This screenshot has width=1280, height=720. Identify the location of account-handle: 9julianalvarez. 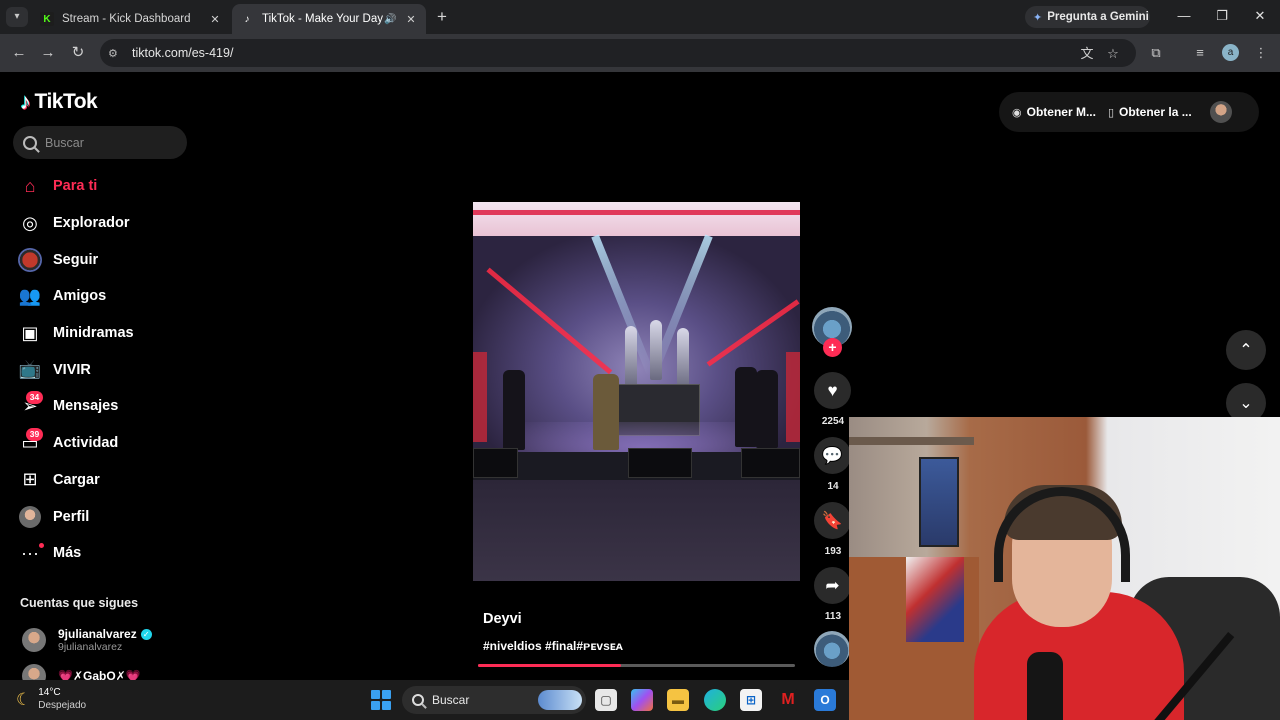
(90, 647).